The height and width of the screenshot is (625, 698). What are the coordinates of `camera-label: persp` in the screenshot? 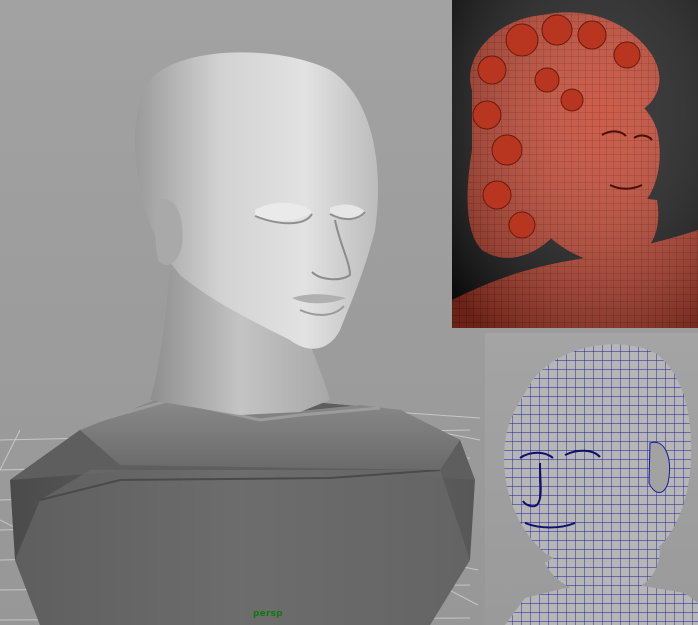 It's located at (268, 614).